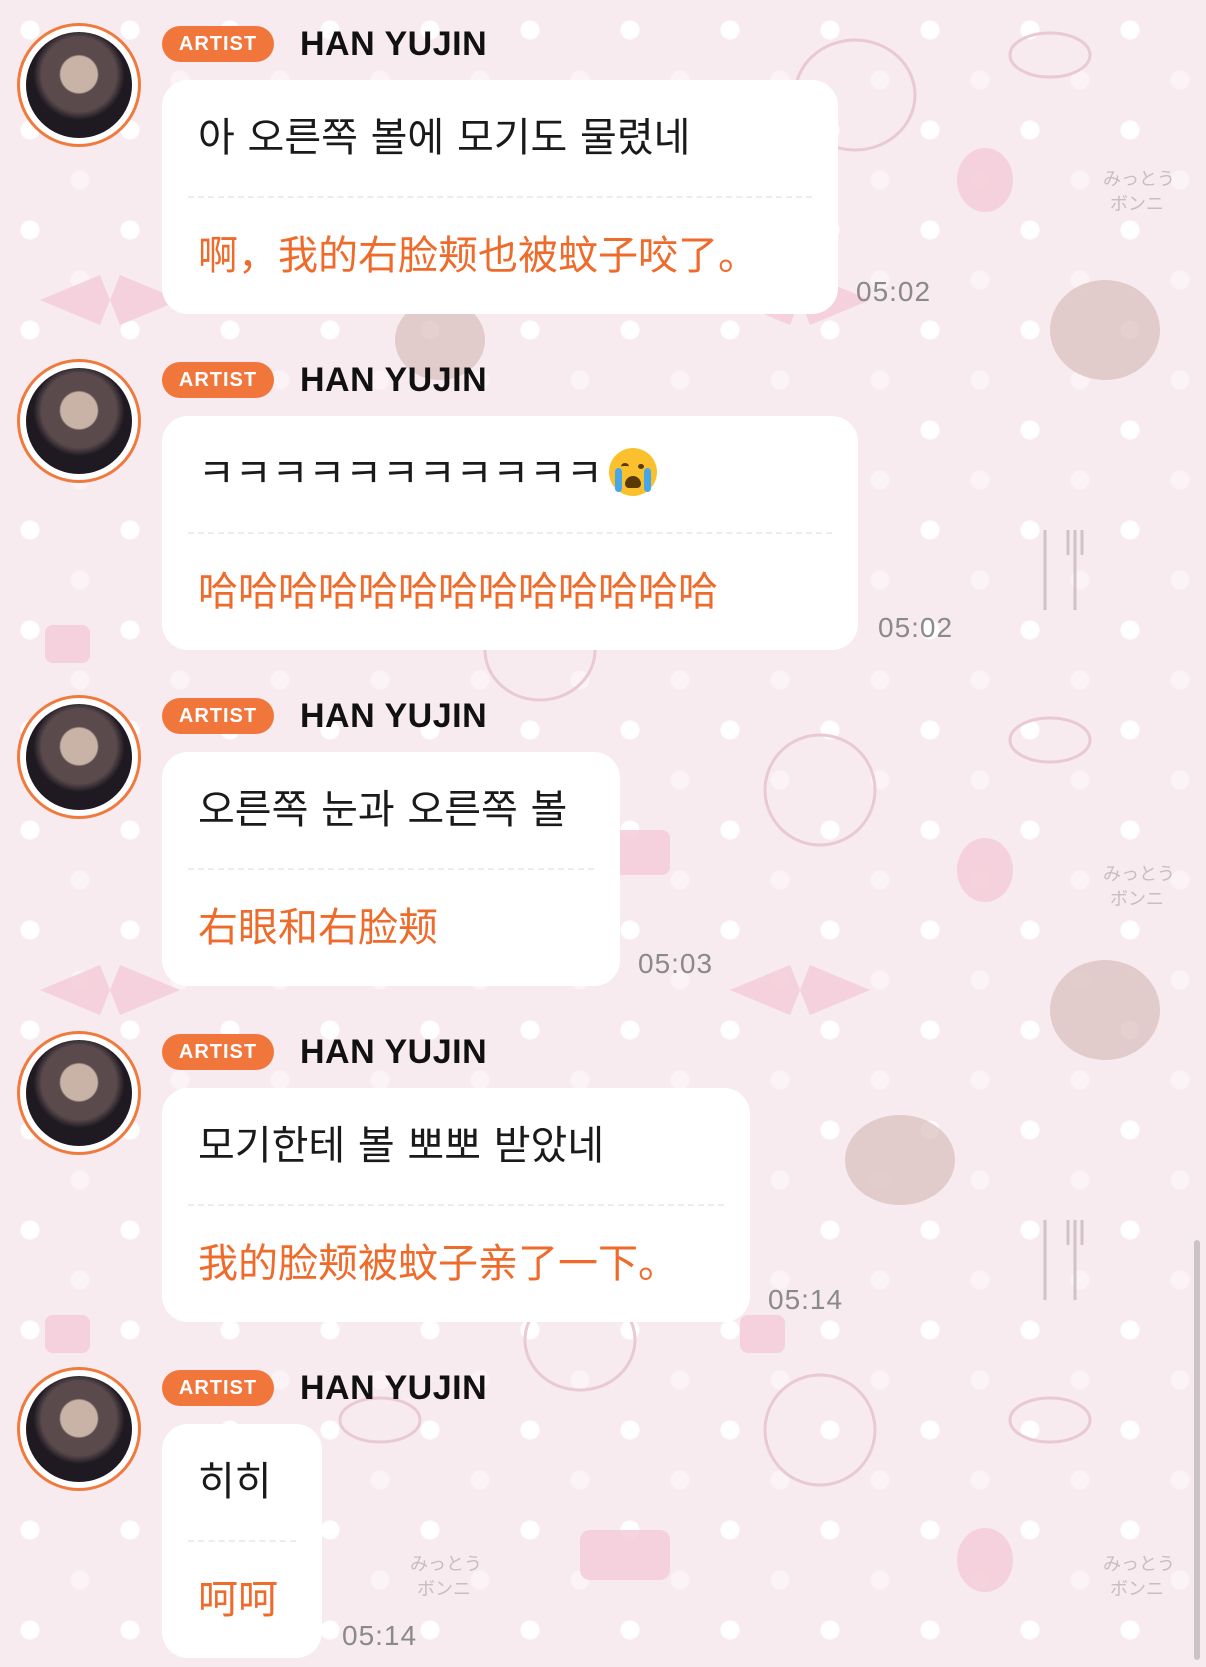 The height and width of the screenshot is (1667, 1206). What do you see at coordinates (1197, 1450) in the screenshot?
I see `scrollbar` at bounding box center [1197, 1450].